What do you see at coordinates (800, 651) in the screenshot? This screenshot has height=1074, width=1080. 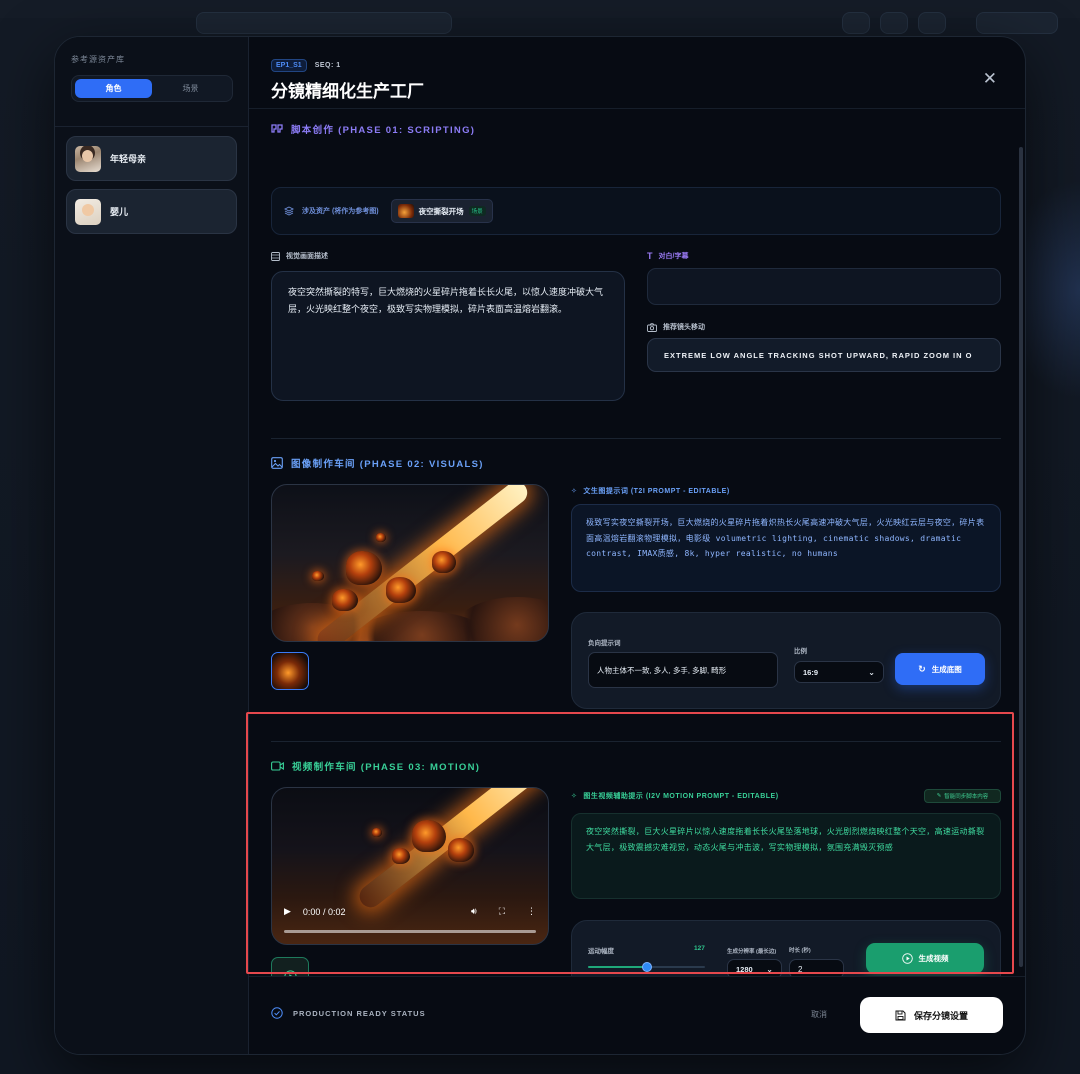 I see `aspect-ratio-label: 比例` at bounding box center [800, 651].